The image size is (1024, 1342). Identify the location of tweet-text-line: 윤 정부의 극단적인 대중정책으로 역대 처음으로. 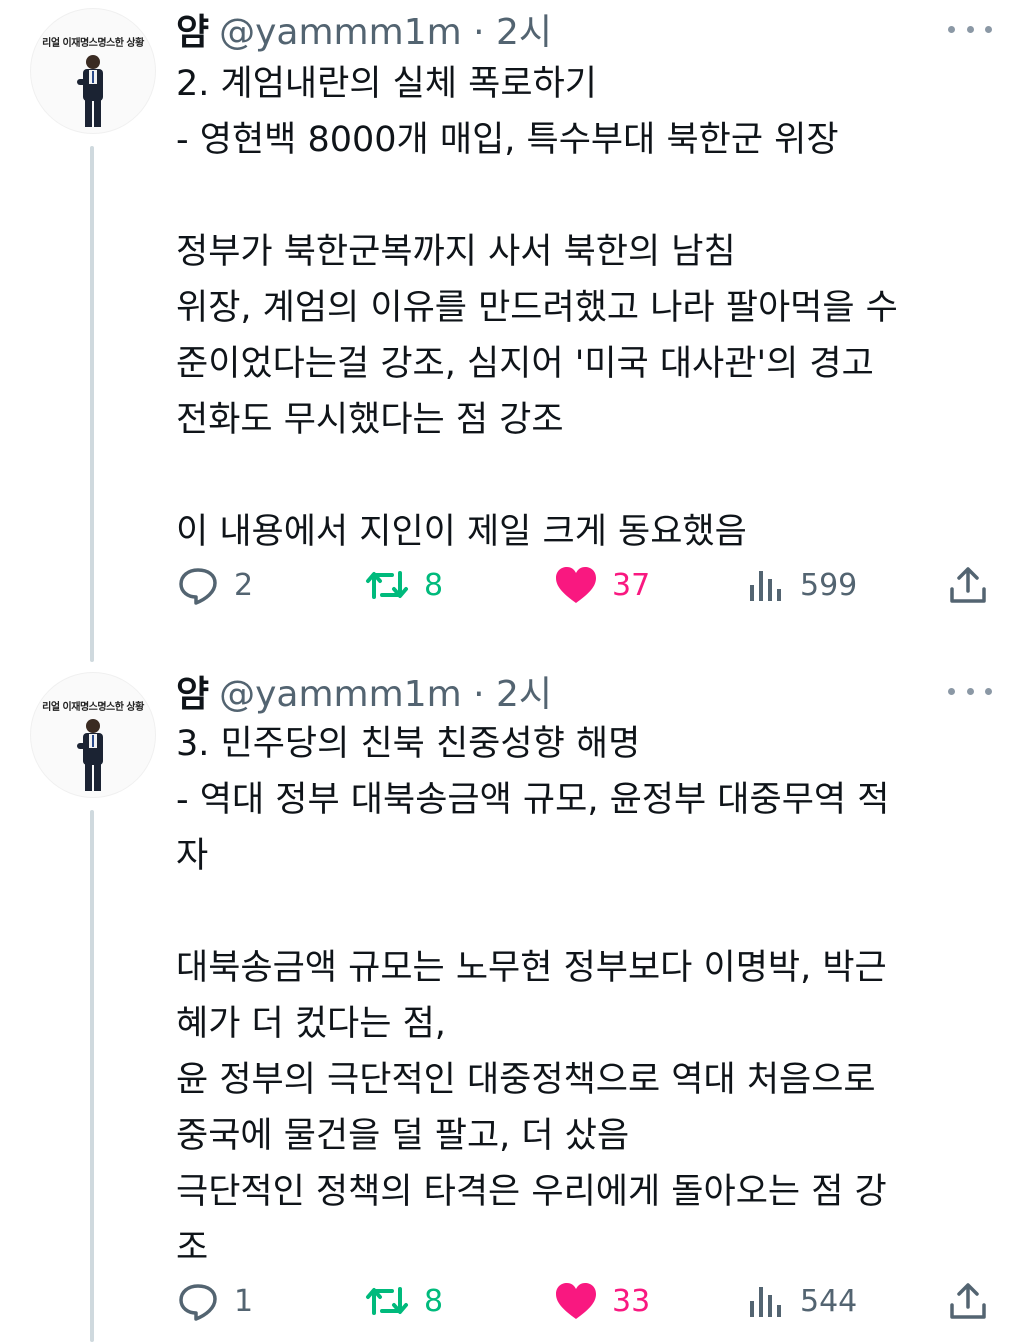
(526, 1080).